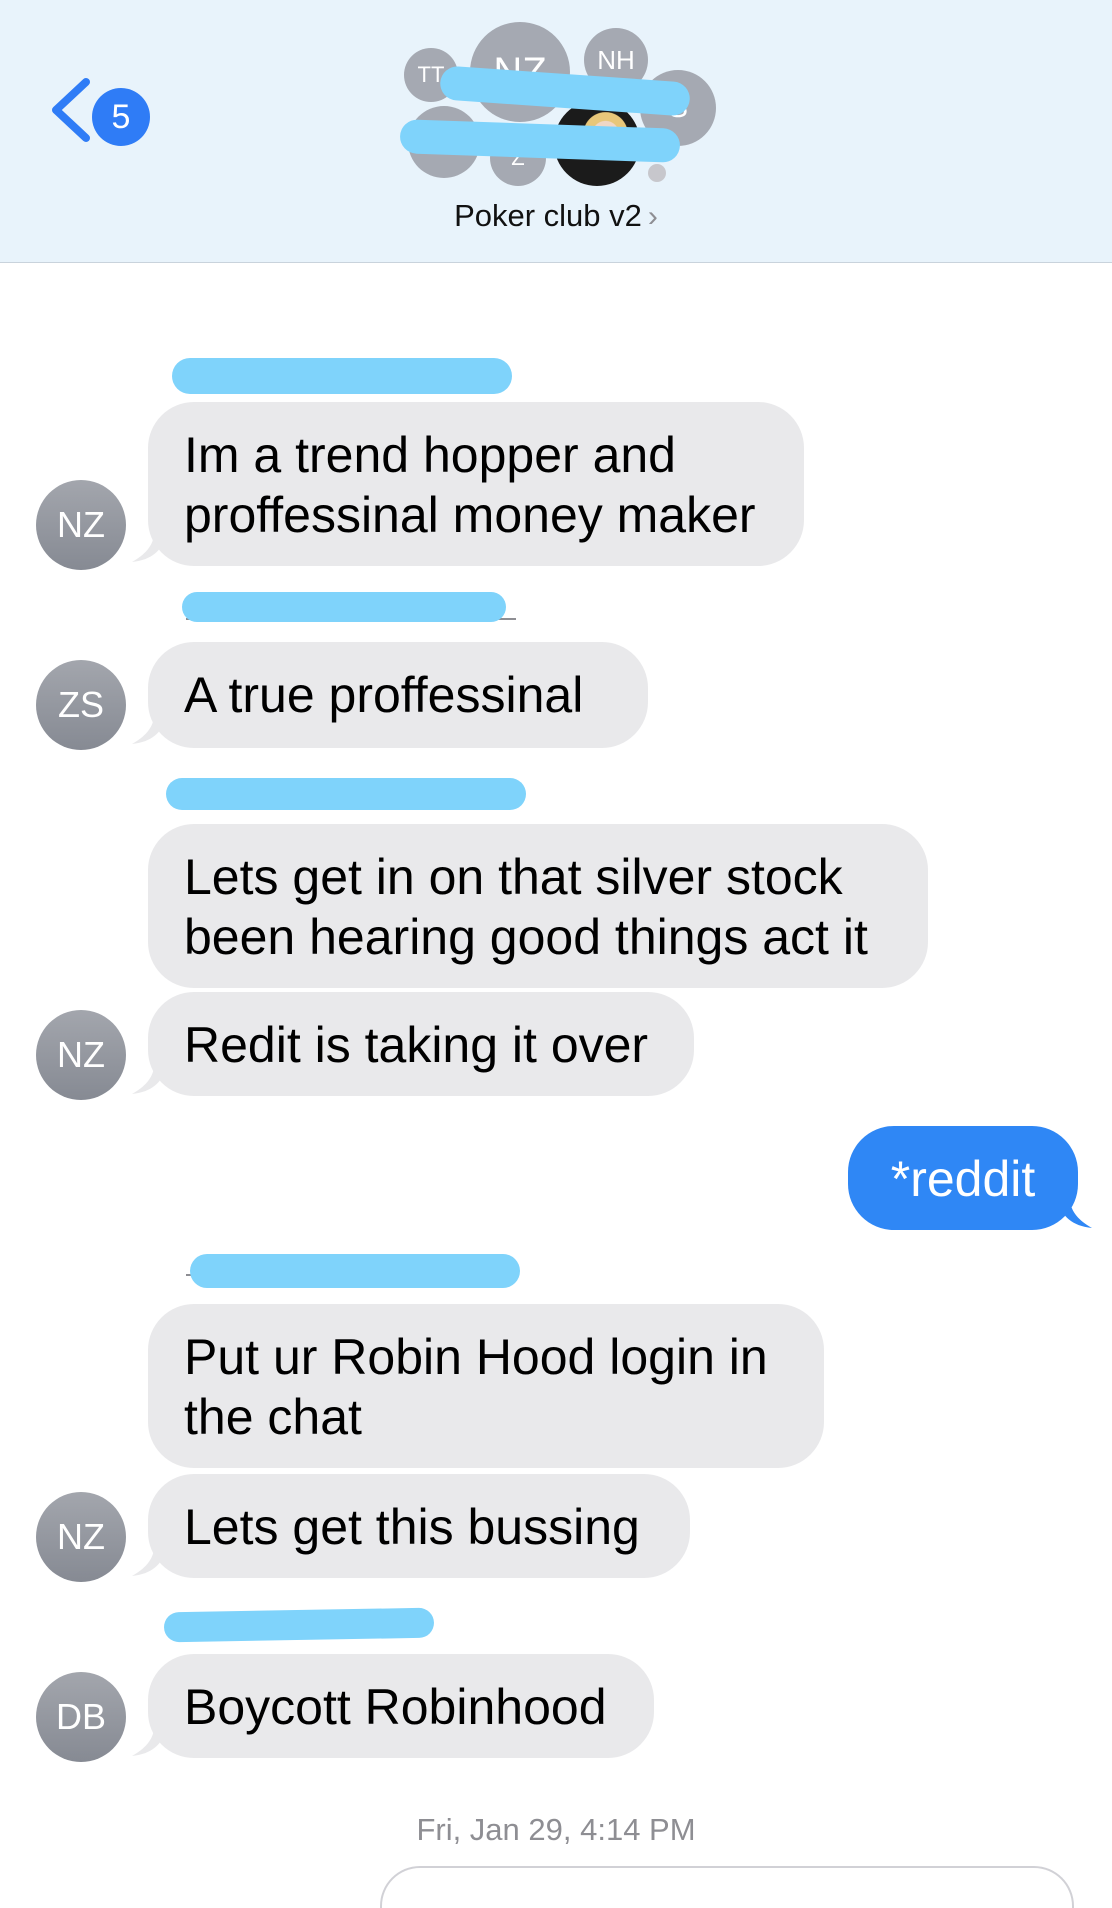 This screenshot has width=1112, height=1908. Describe the element at coordinates (401, 1706) in the screenshot. I see `message-bubble-received: Boycott Robinhood` at that location.